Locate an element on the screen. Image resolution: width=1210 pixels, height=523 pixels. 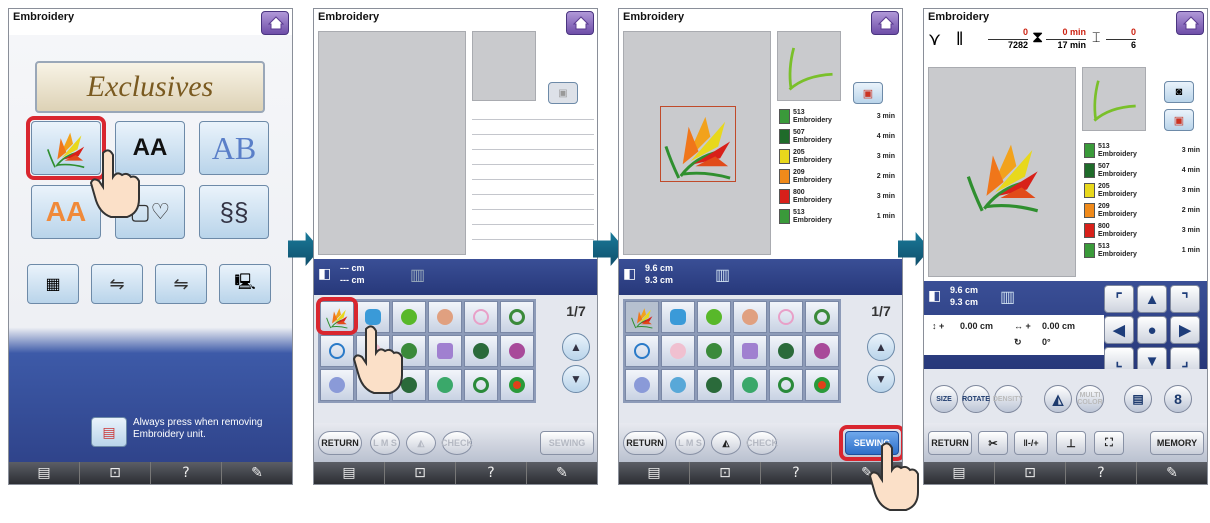
pattern-cell-selected is located at coordinates (642, 317).